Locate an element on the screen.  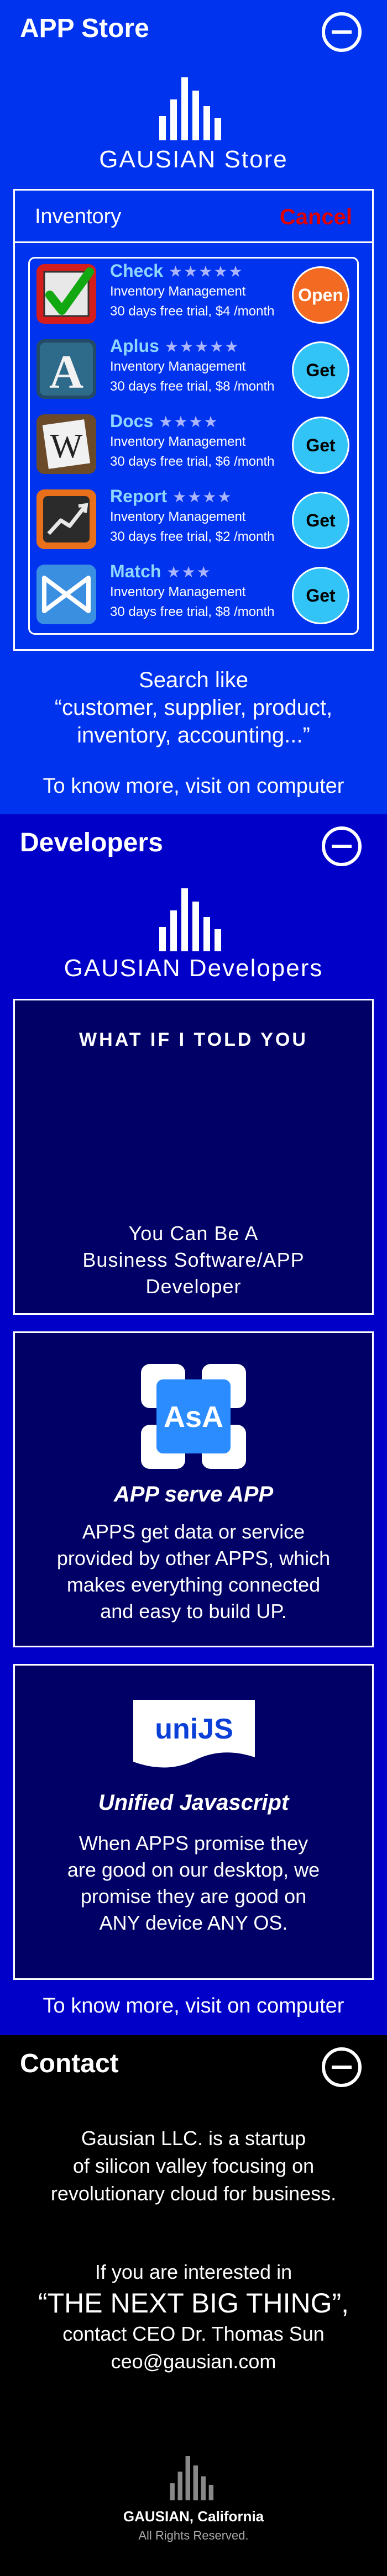
svg-text: W is located at coordinates (66, 446).